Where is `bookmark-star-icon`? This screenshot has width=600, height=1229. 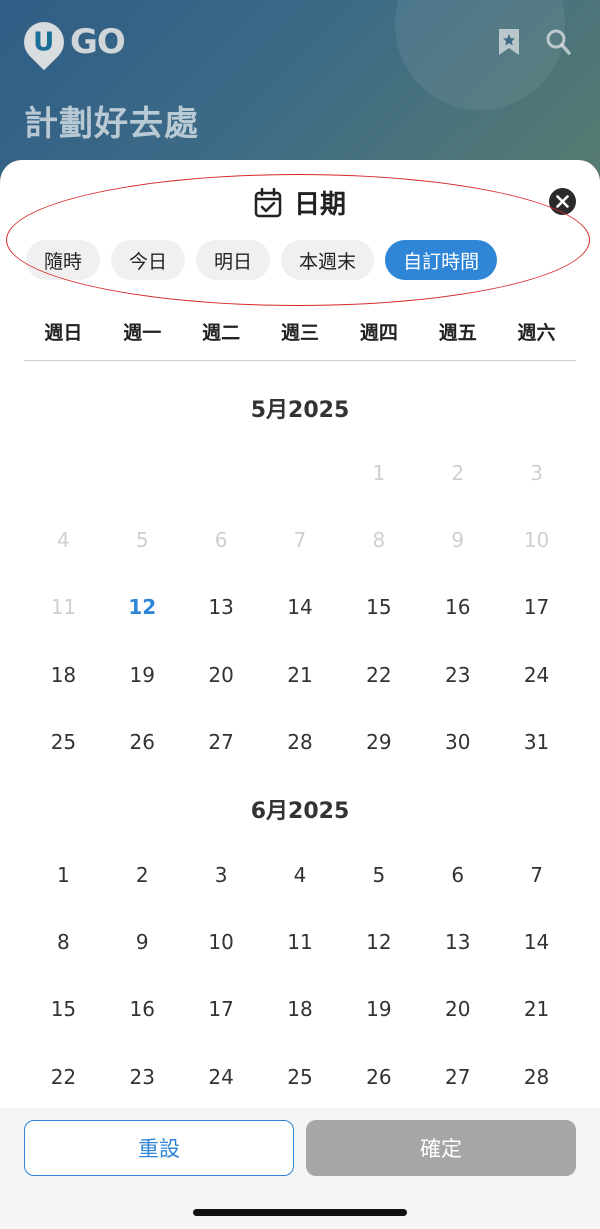 bookmark-star-icon is located at coordinates (509, 42).